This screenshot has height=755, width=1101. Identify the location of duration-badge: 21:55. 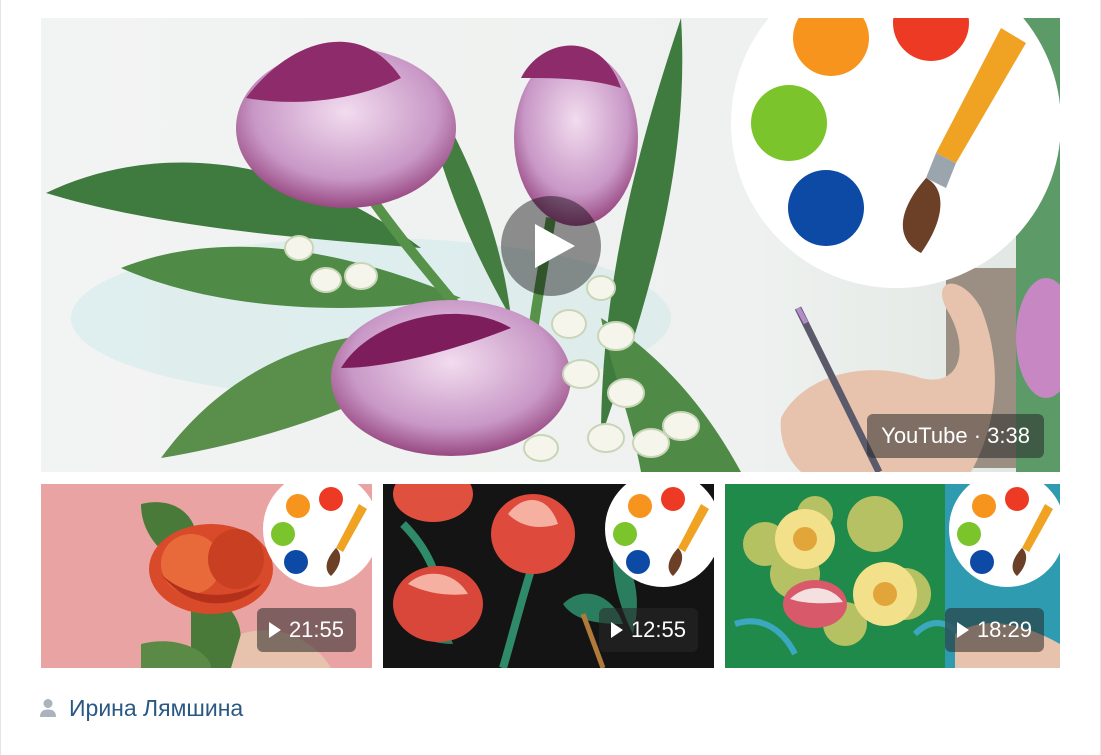
(306, 630).